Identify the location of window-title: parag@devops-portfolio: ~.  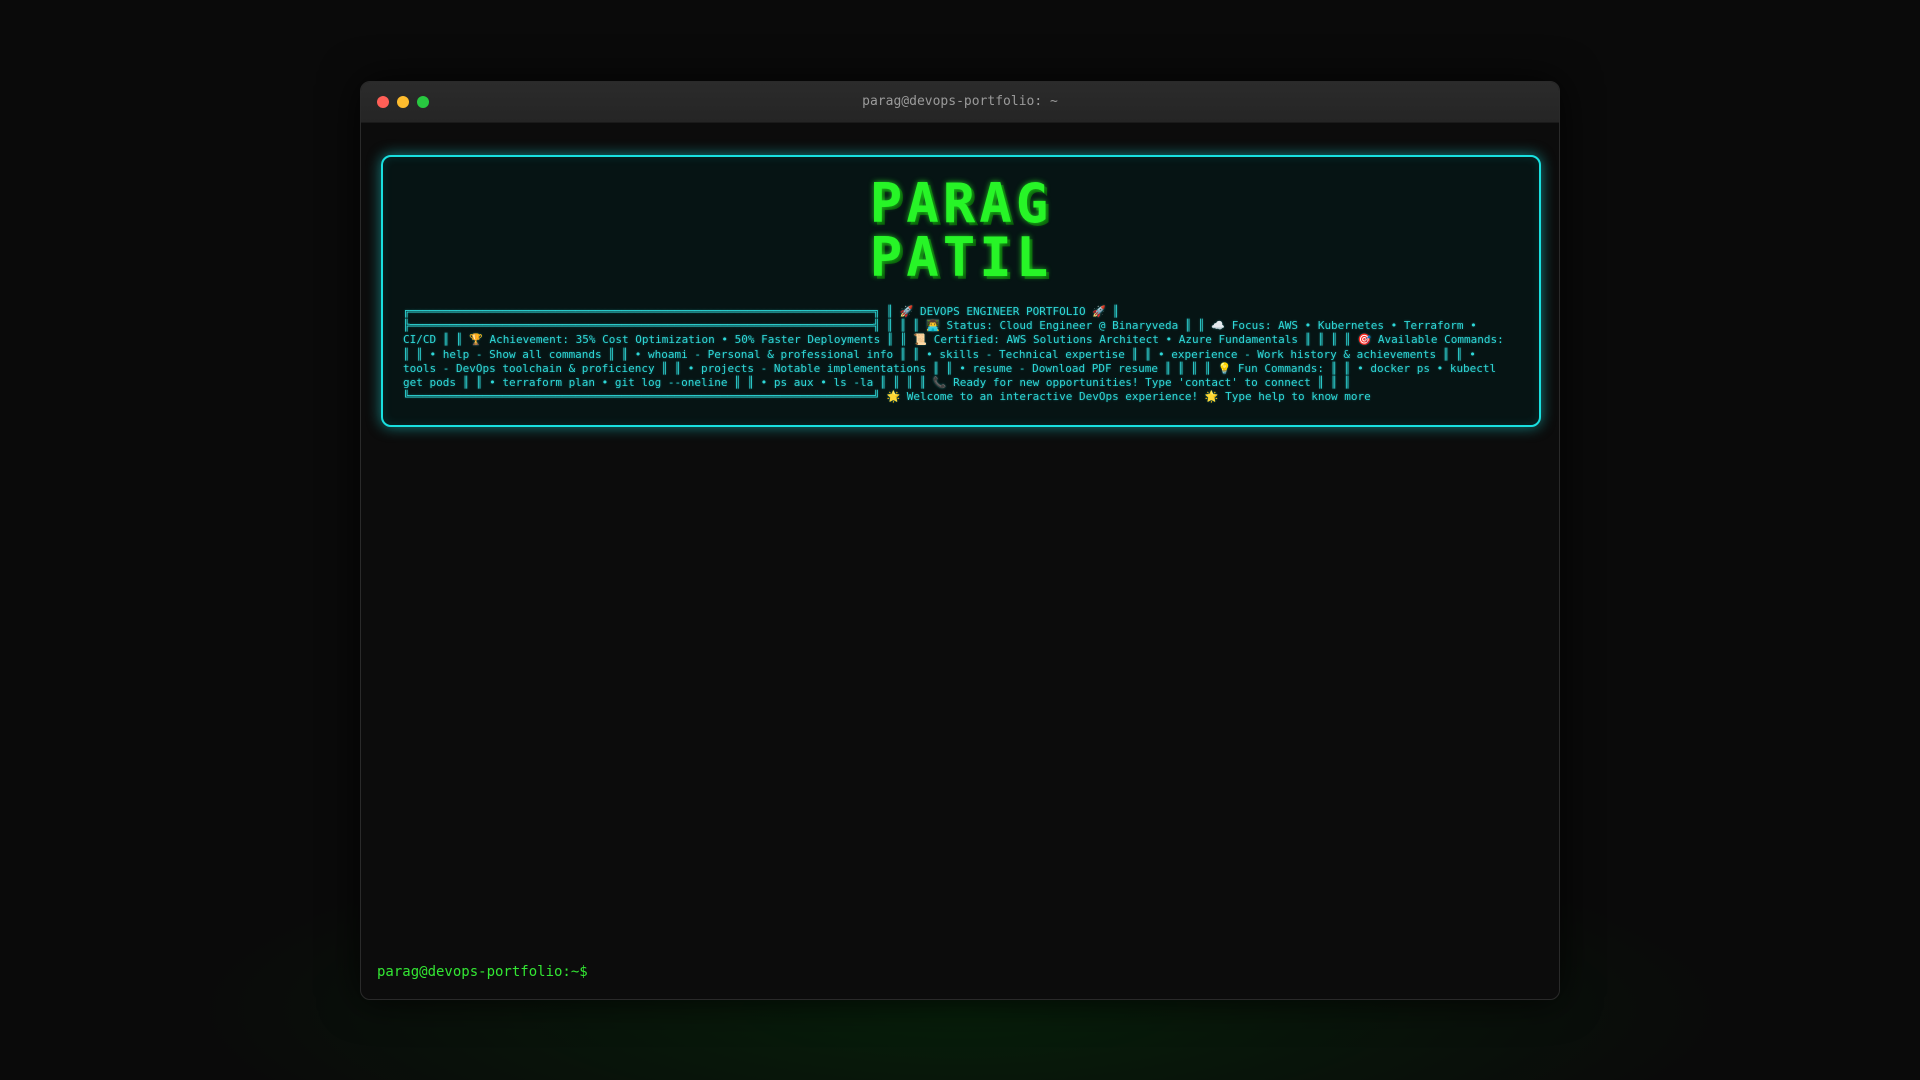
(960, 101).